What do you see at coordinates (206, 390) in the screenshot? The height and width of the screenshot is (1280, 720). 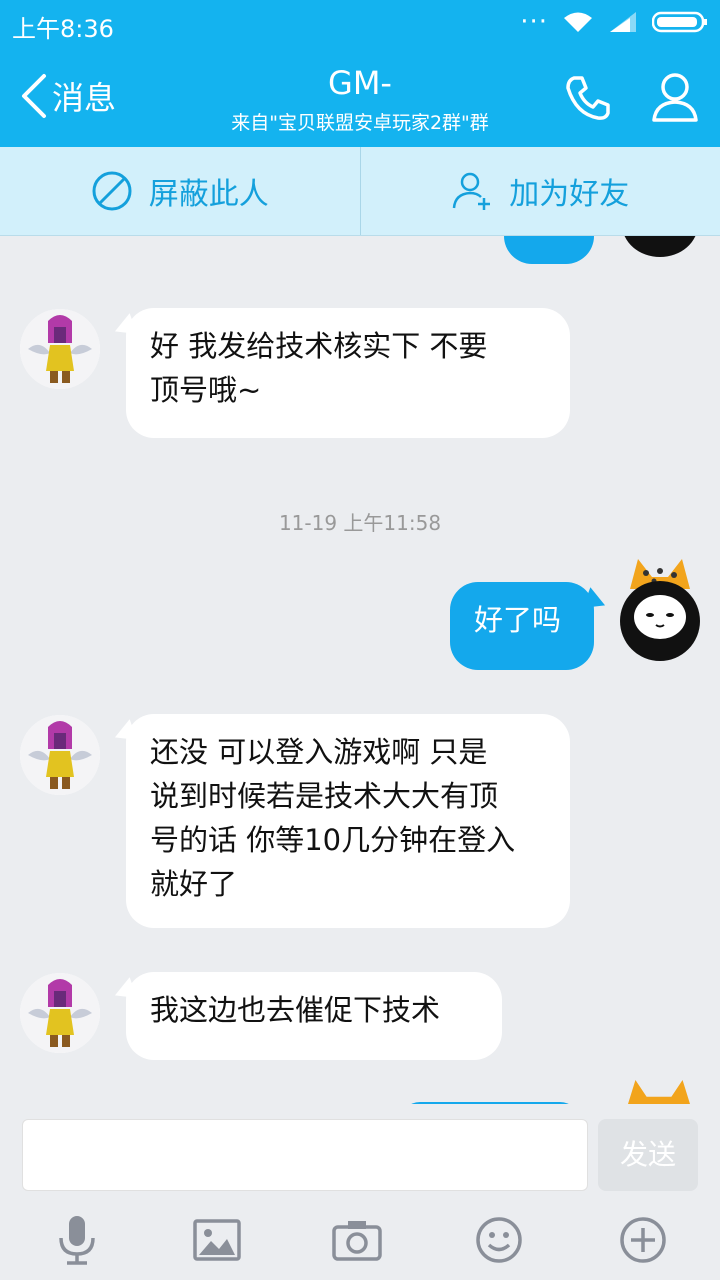 I see `message-line: 顶号哦~` at bounding box center [206, 390].